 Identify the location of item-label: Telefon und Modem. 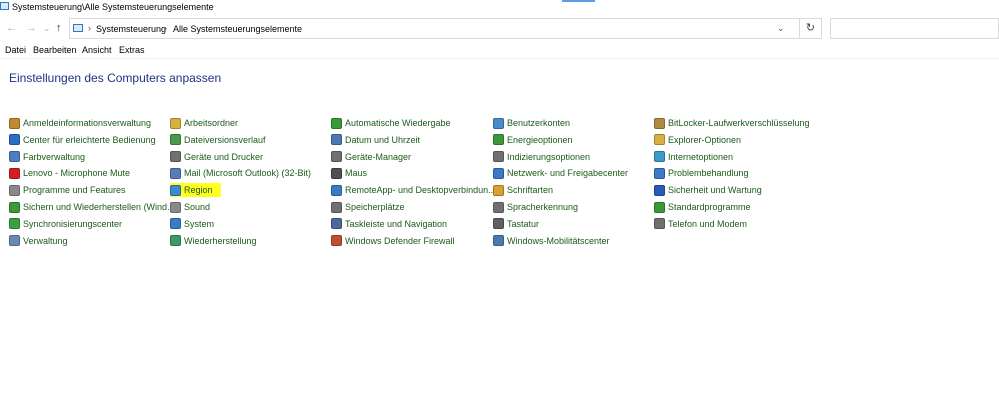
(708, 223).